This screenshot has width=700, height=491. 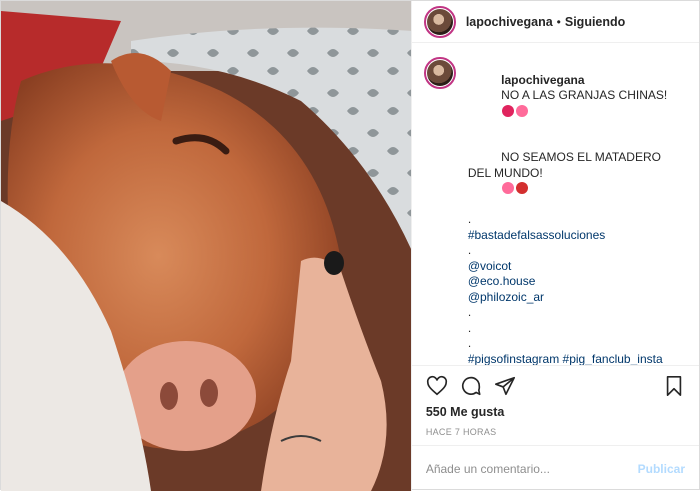 What do you see at coordinates (577, 267) in the screenshot?
I see `mention-link: @voicot` at bounding box center [577, 267].